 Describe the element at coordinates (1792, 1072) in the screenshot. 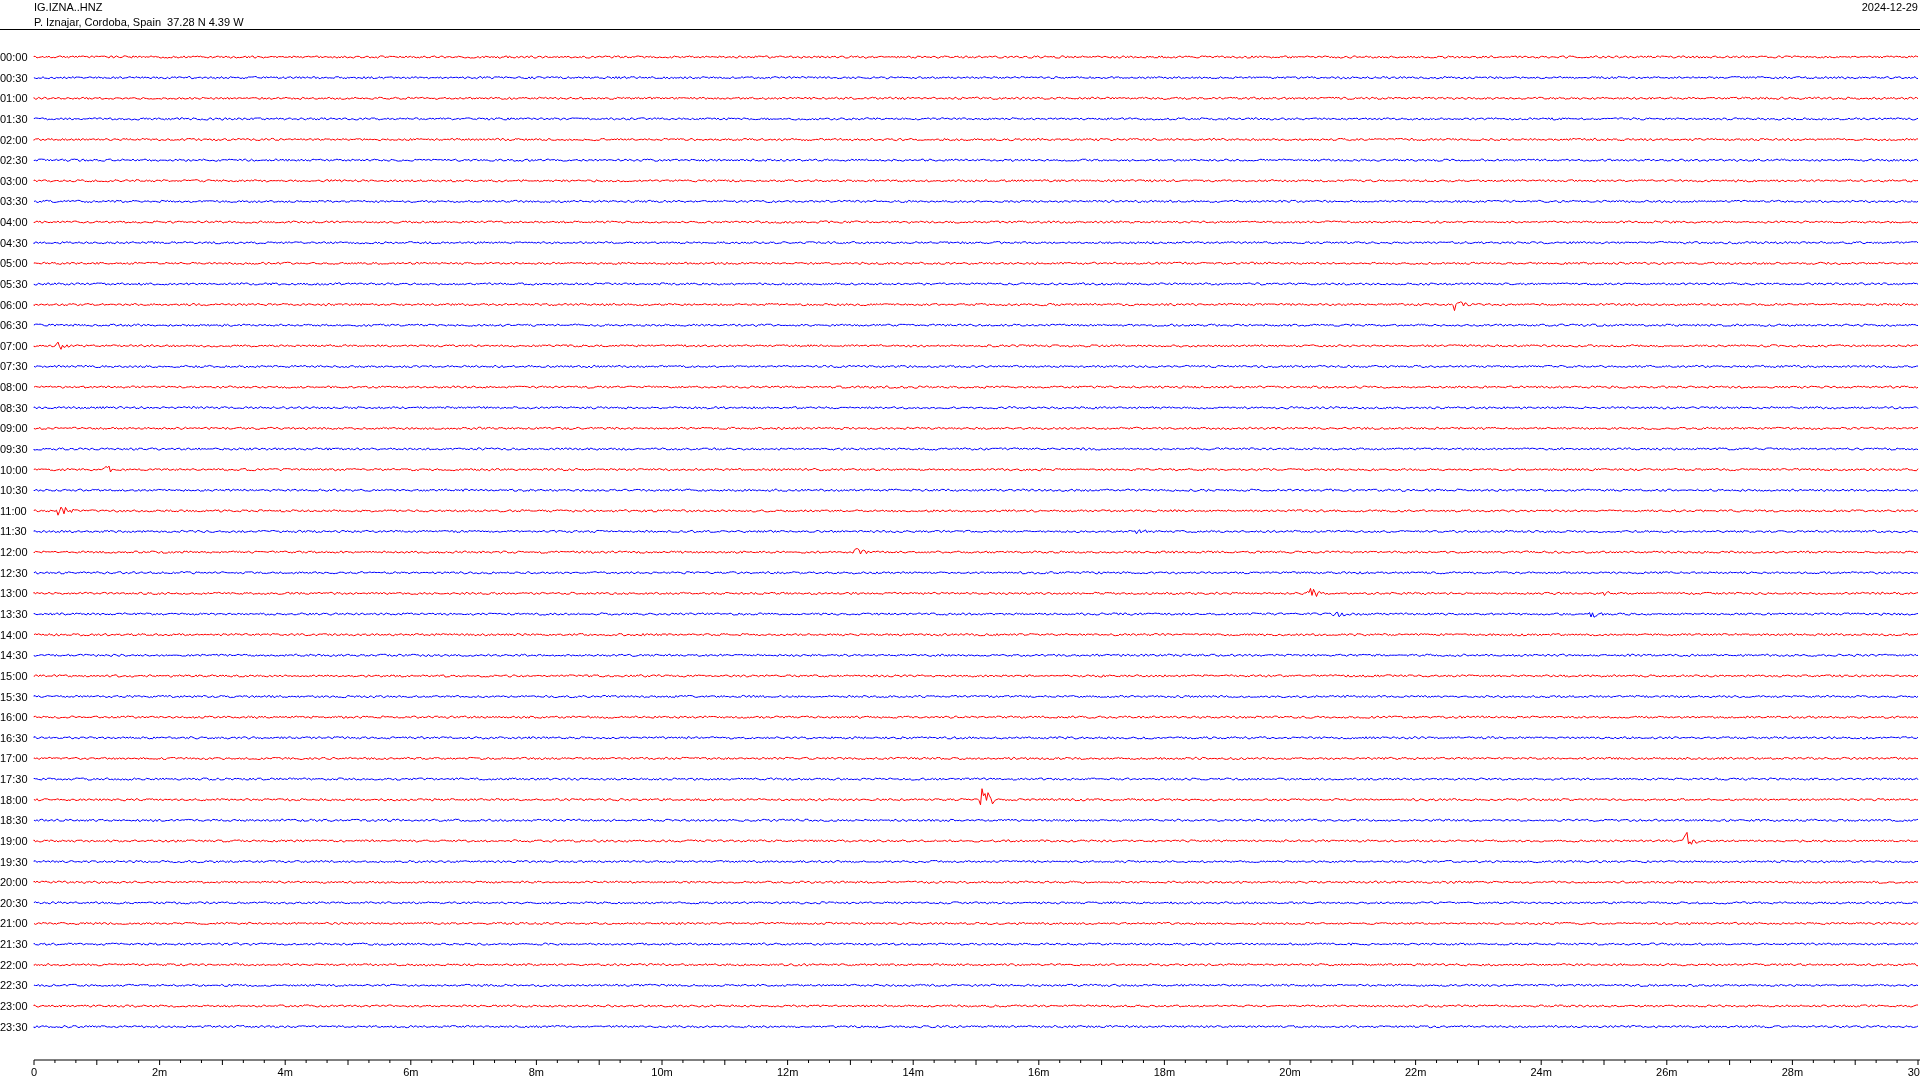

I see `axis-label: 28m` at that location.